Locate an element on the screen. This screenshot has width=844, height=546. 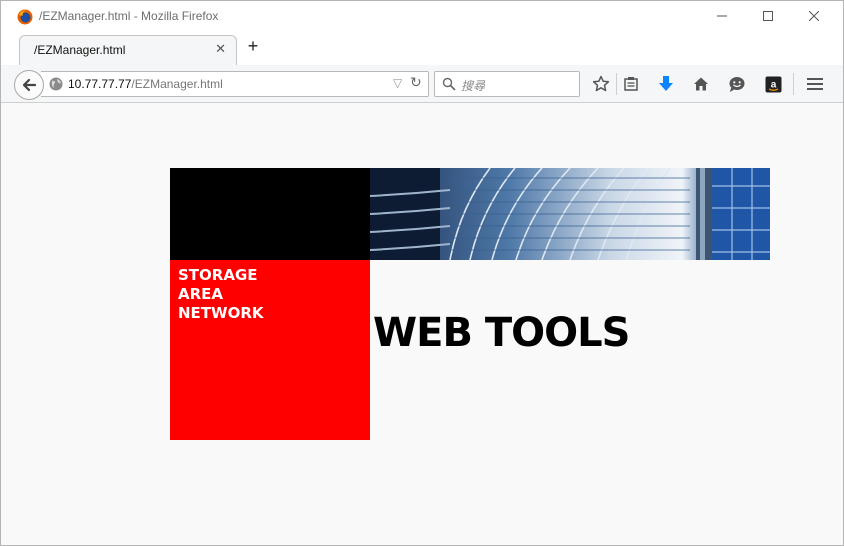
bookmark-star-button is located at coordinates (601, 84).